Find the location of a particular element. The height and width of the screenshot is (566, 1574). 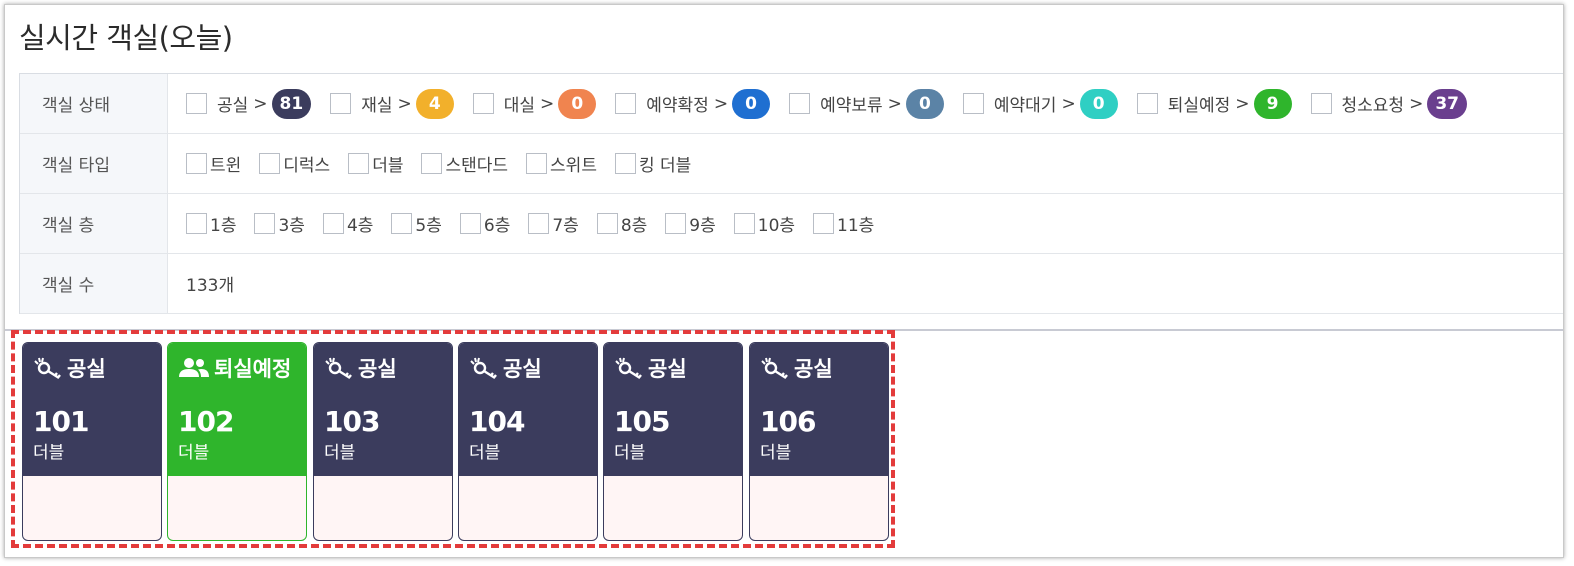

status-count-badge: 4 is located at coordinates (434, 103).